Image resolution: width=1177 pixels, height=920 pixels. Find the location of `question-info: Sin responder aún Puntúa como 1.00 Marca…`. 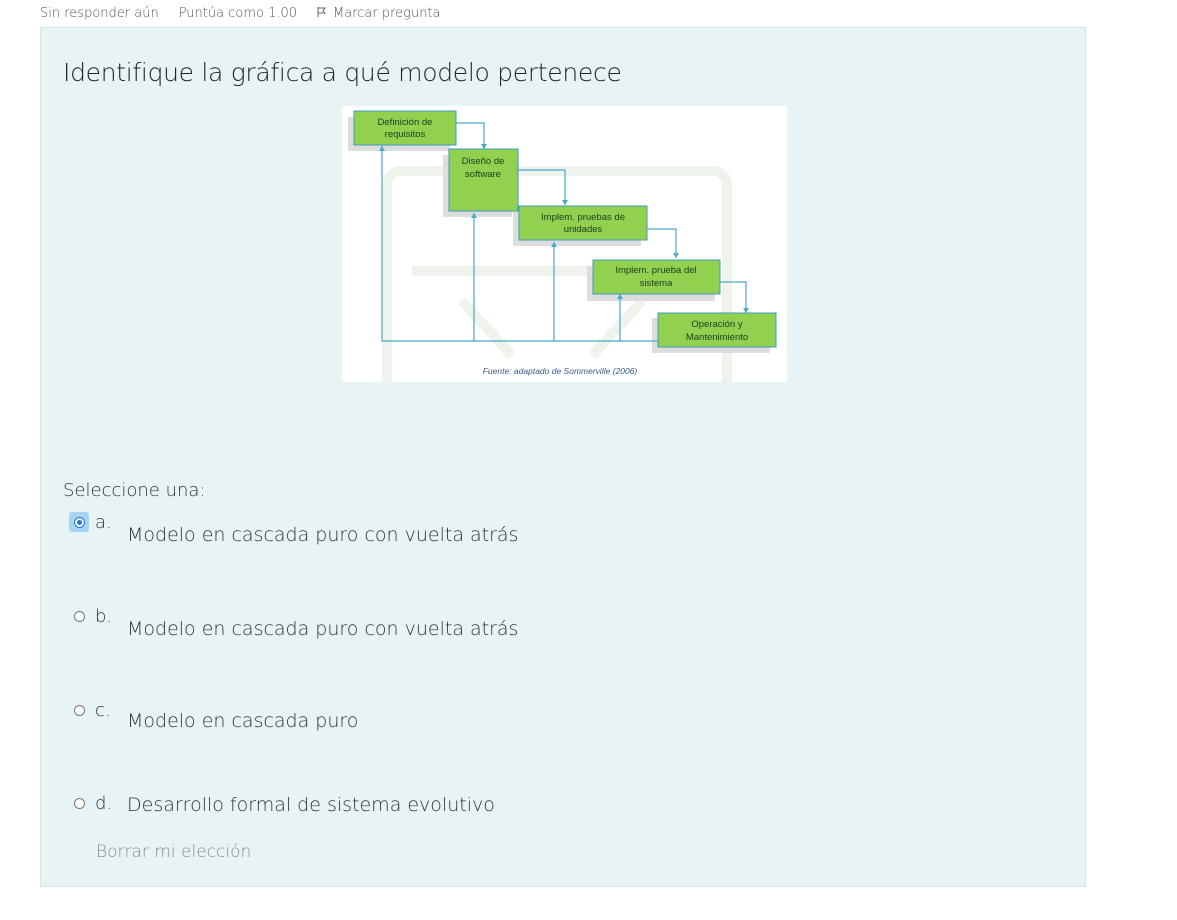

question-info: Sin responder aún Puntúa como 1.00 Marca… is located at coordinates (240, 13).